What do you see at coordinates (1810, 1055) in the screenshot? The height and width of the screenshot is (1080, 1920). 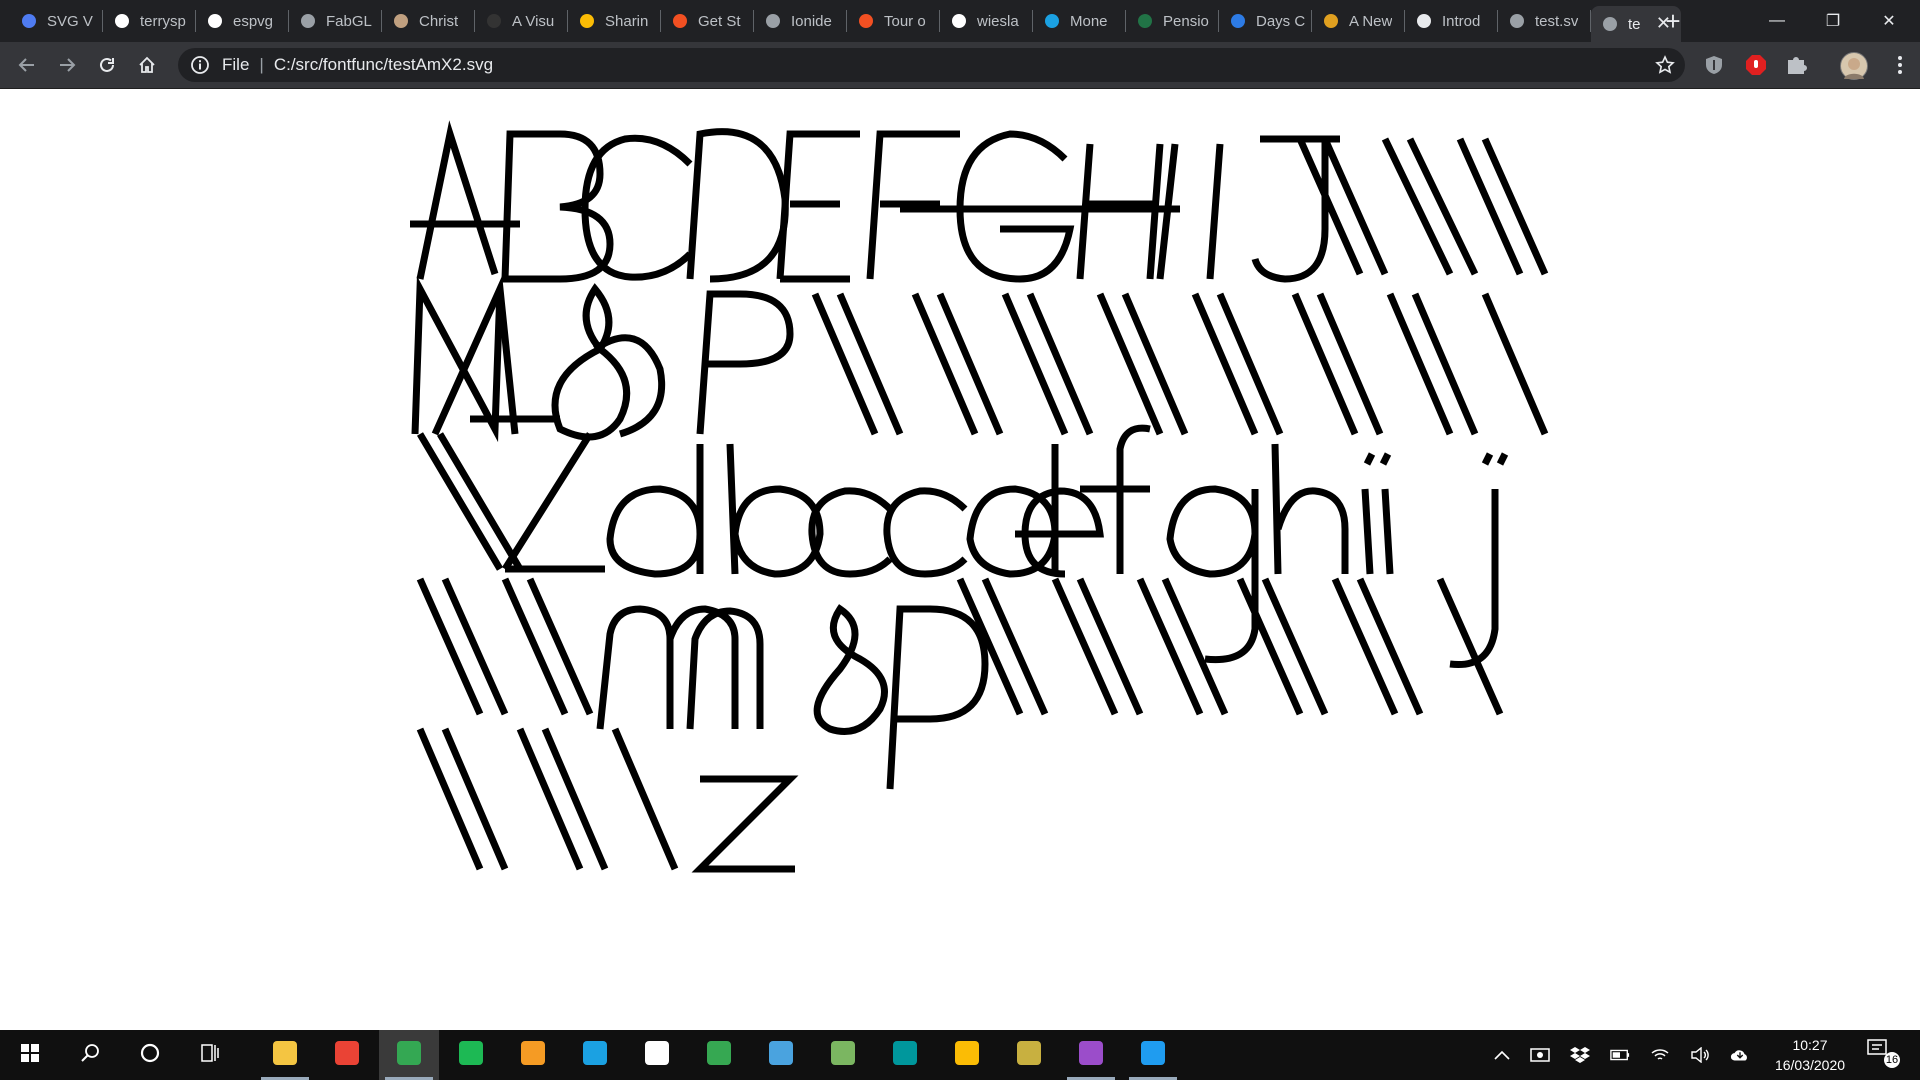 I see `system-clock: 10:27 16/03/2020` at bounding box center [1810, 1055].